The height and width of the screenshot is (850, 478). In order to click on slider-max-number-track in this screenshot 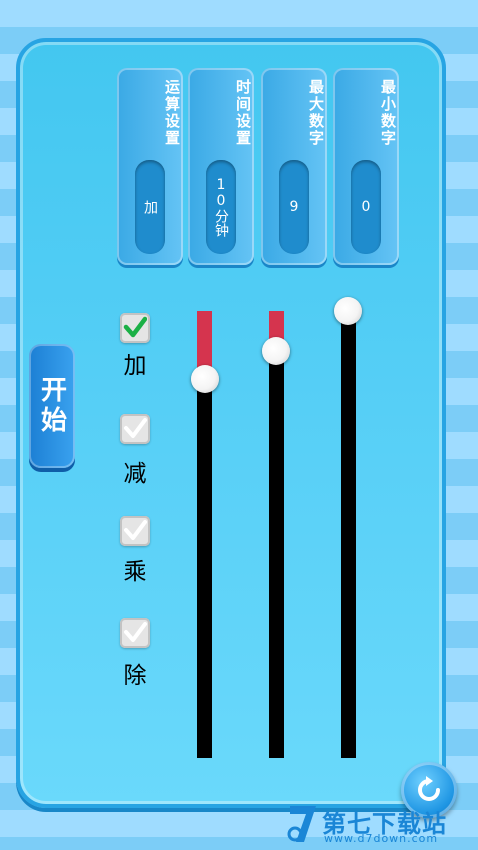, I will do `click(276, 534)`.